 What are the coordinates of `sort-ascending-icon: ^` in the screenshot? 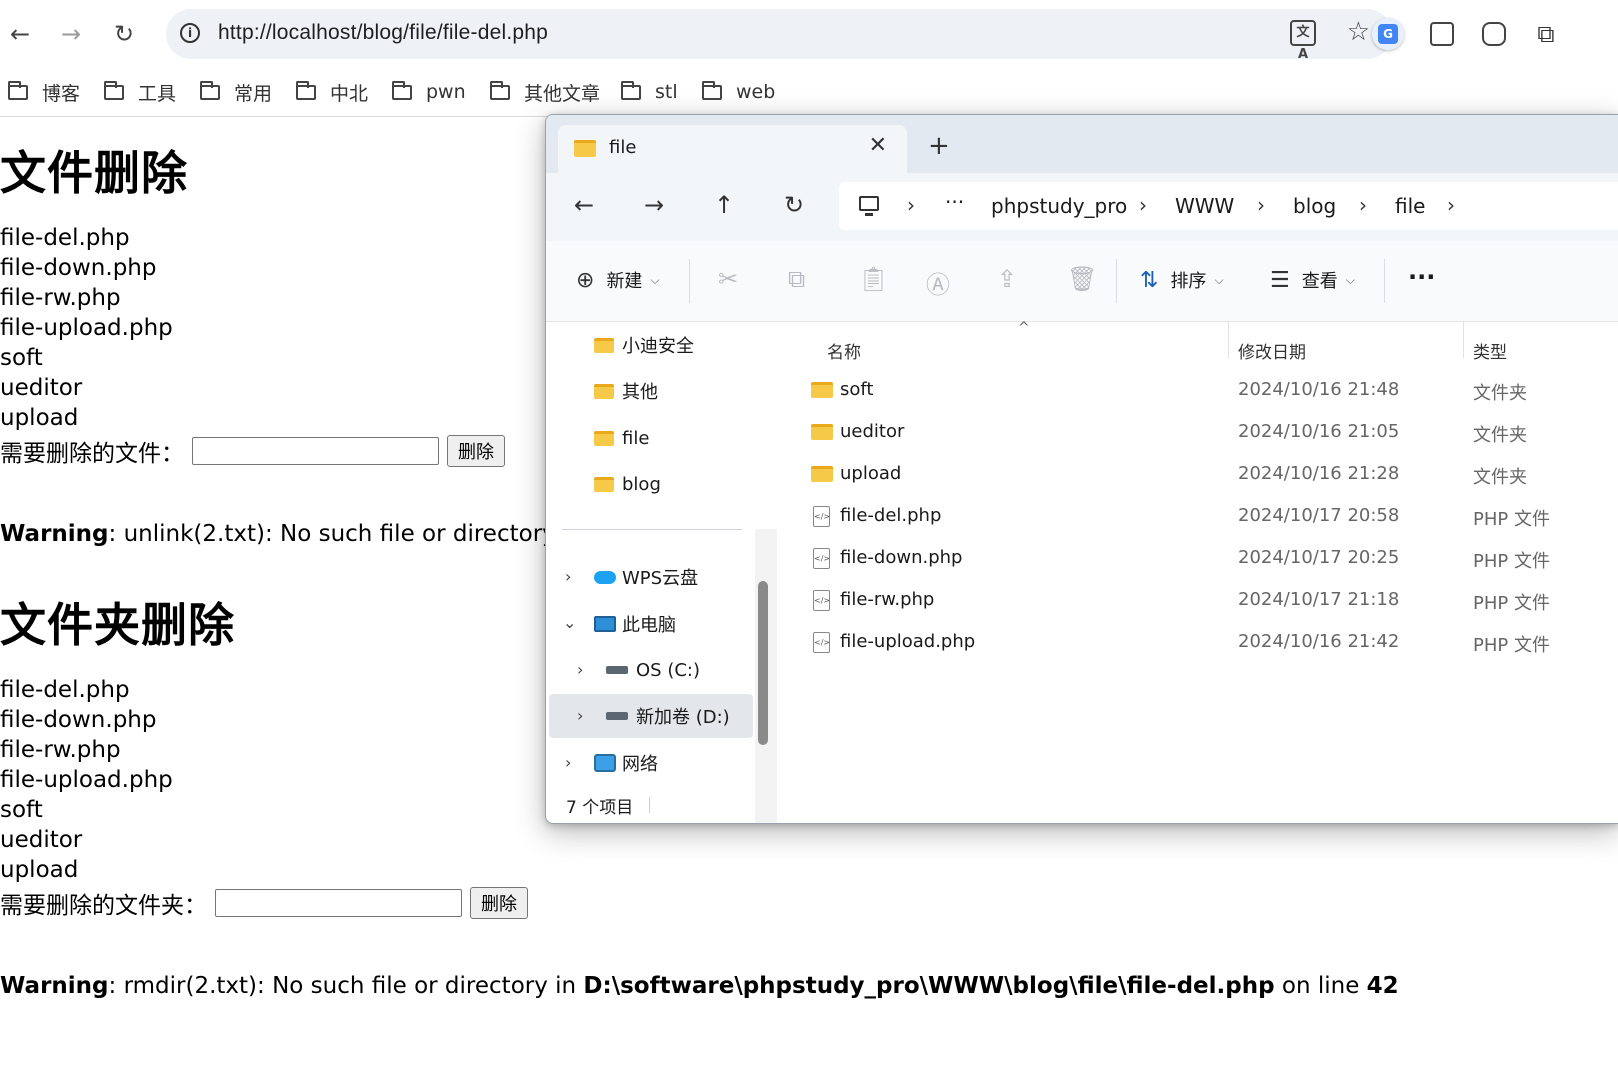 It's located at (1024, 328).